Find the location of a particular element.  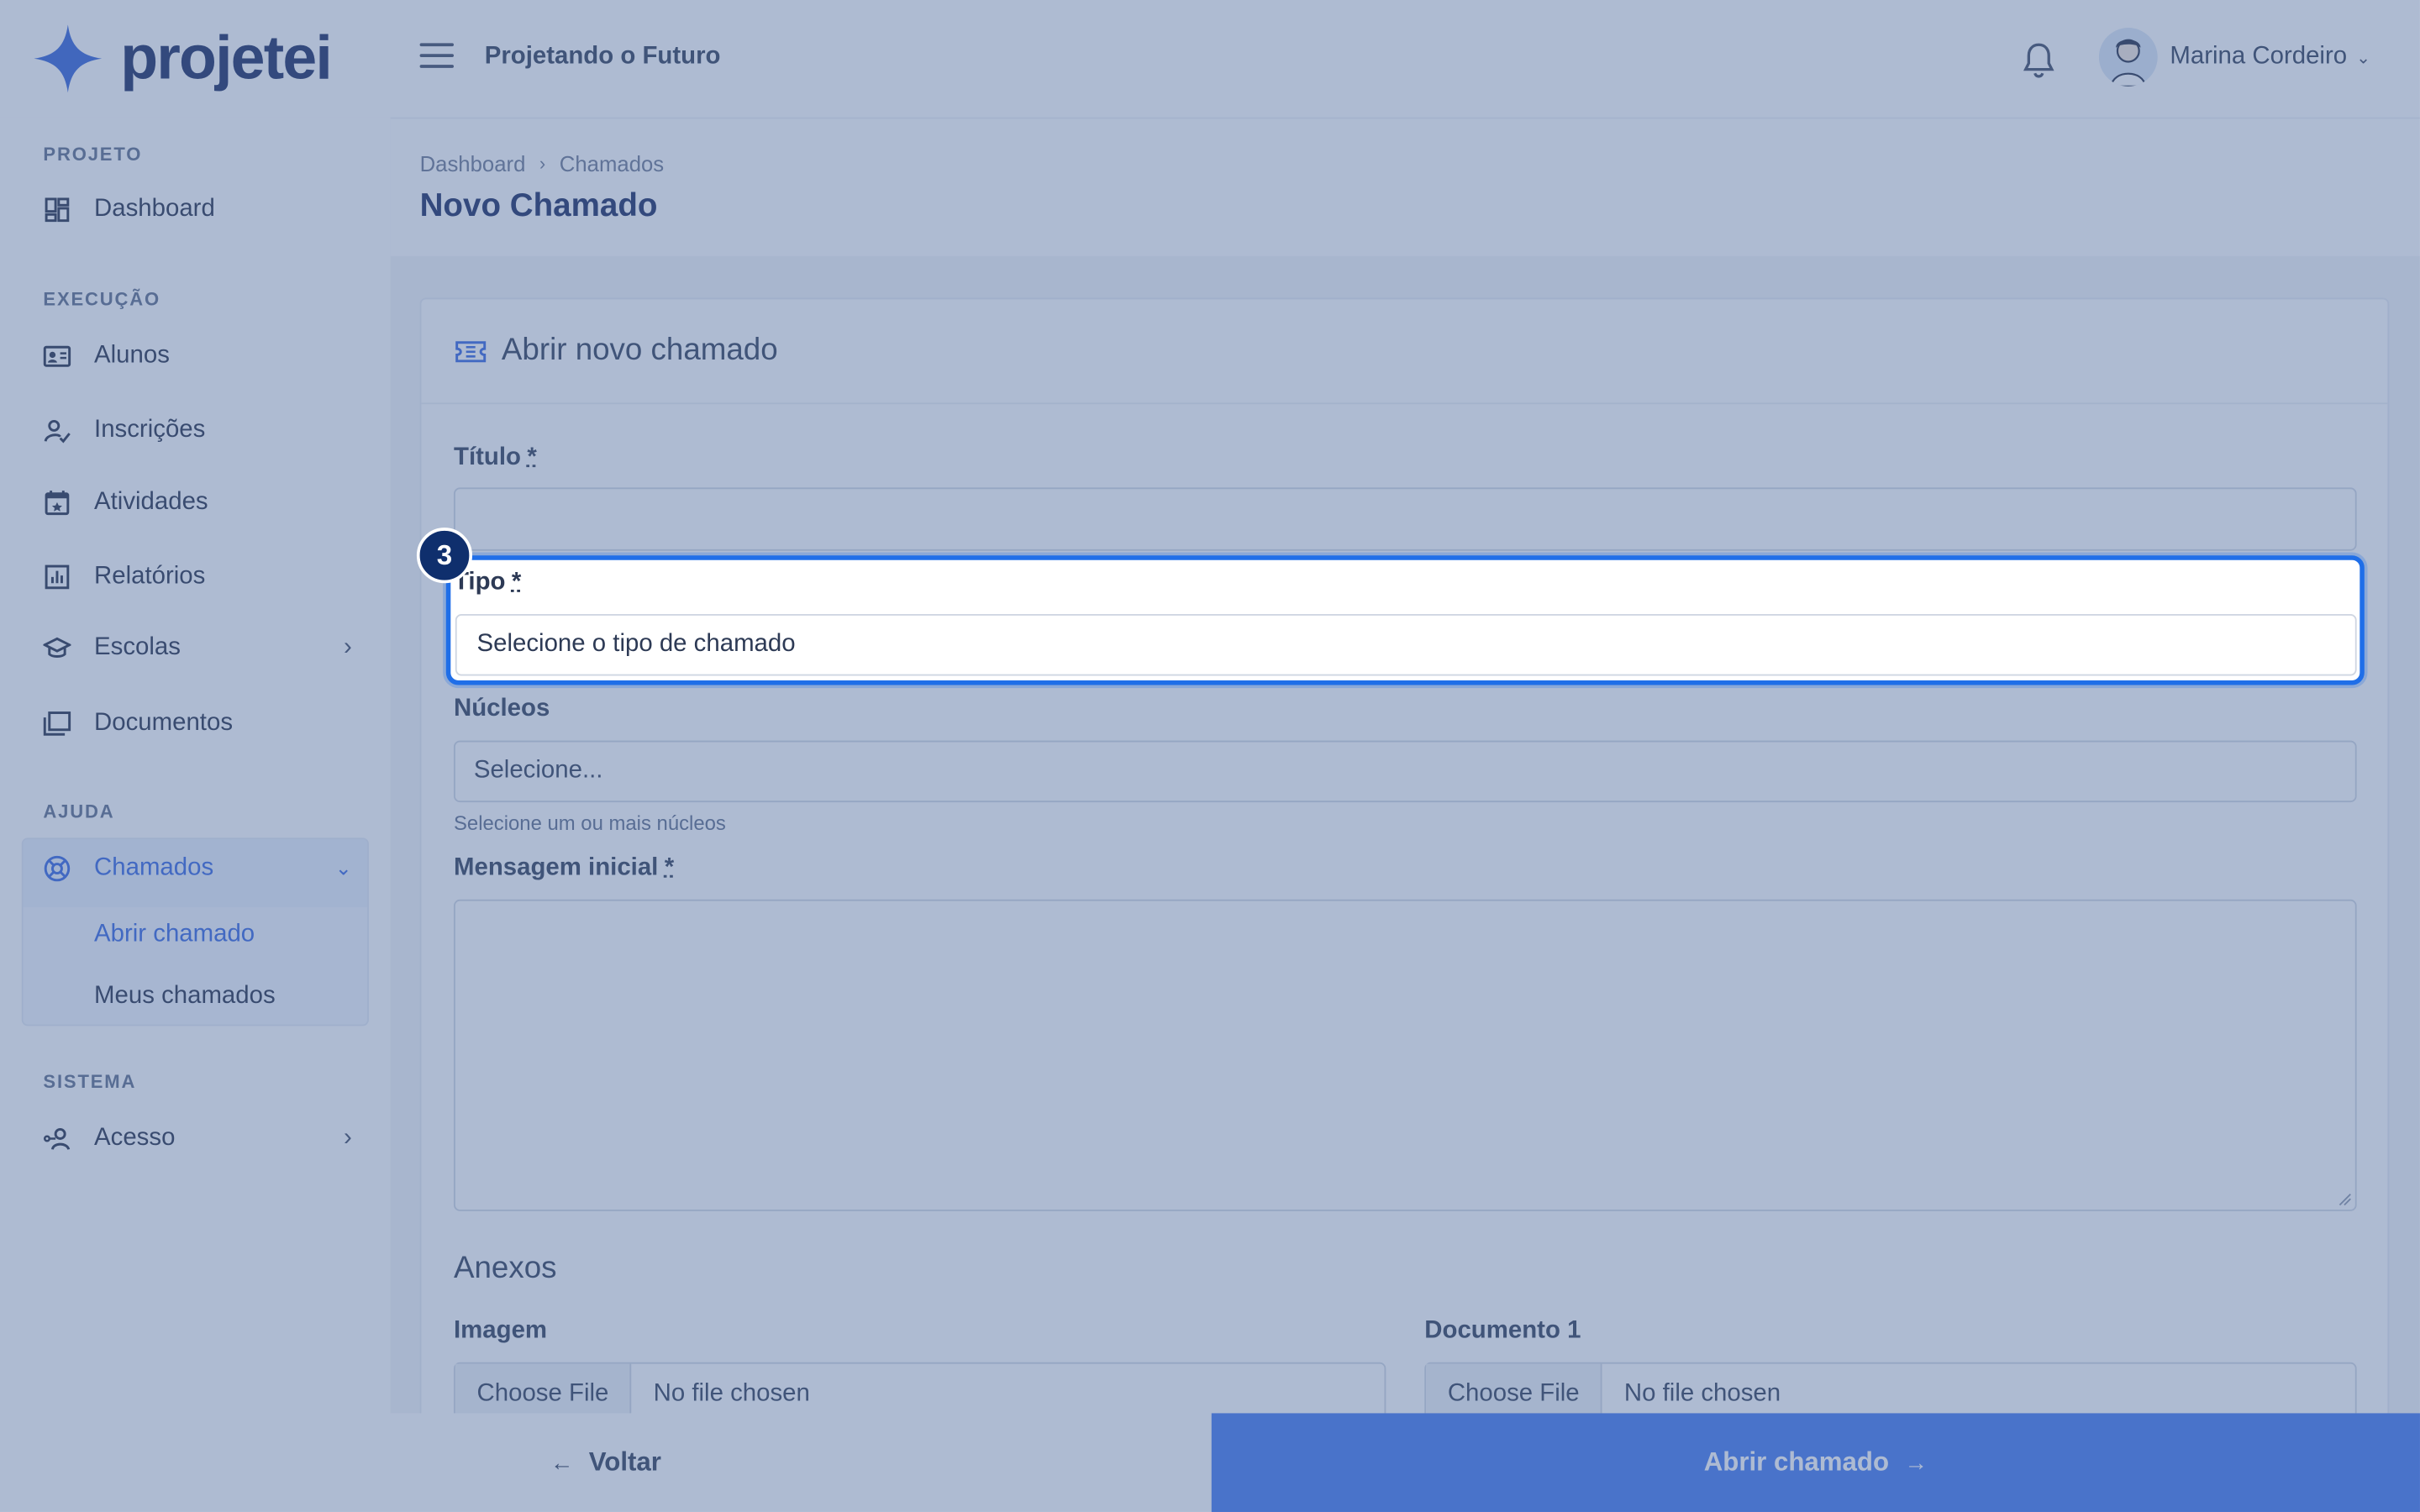

sidebar-item-escolas: Escolas › is located at coordinates (197, 648).